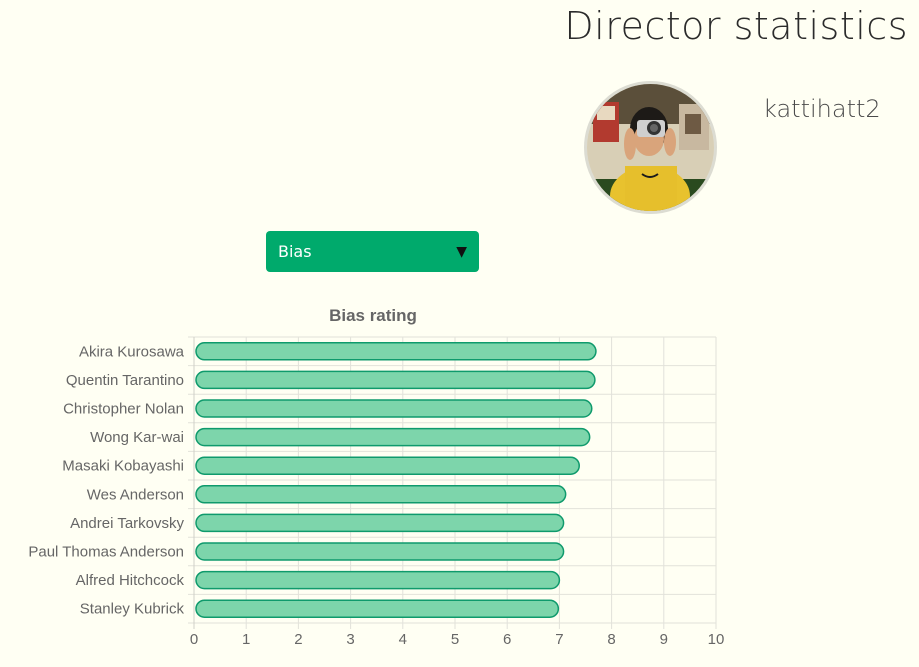  What do you see at coordinates (298, 639) in the screenshot?
I see `x-tick-label: 2` at bounding box center [298, 639].